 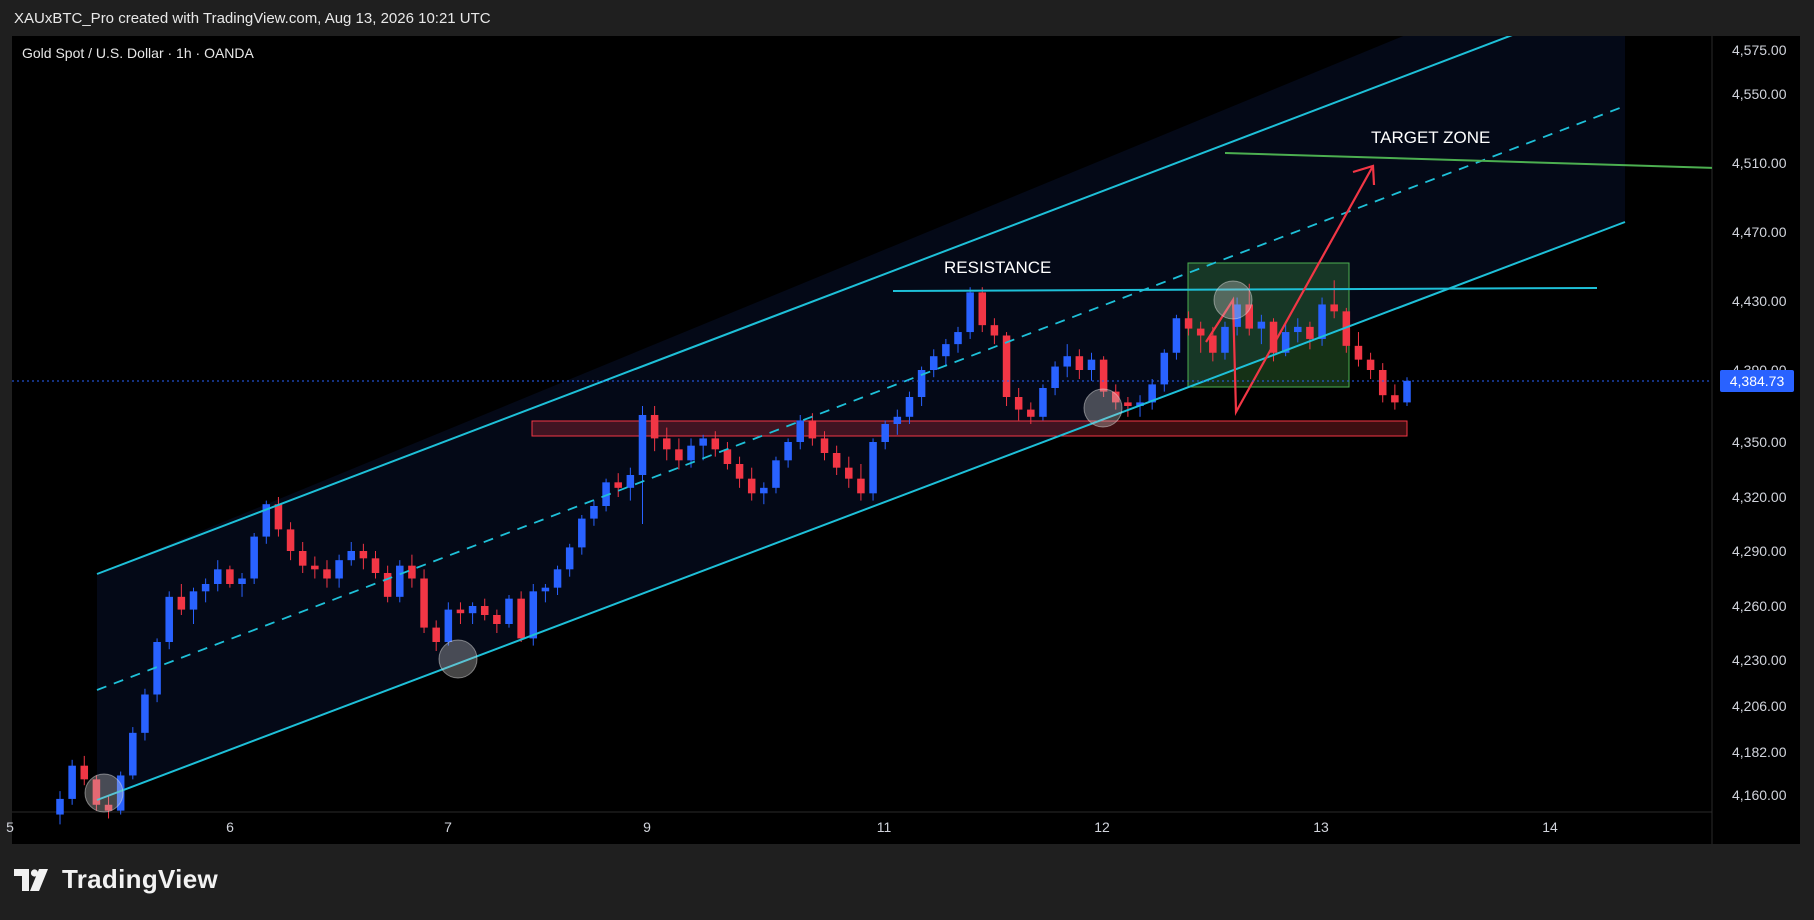 What do you see at coordinates (1759, 795) in the screenshot?
I see `price-tick-label: 4,160.00` at bounding box center [1759, 795].